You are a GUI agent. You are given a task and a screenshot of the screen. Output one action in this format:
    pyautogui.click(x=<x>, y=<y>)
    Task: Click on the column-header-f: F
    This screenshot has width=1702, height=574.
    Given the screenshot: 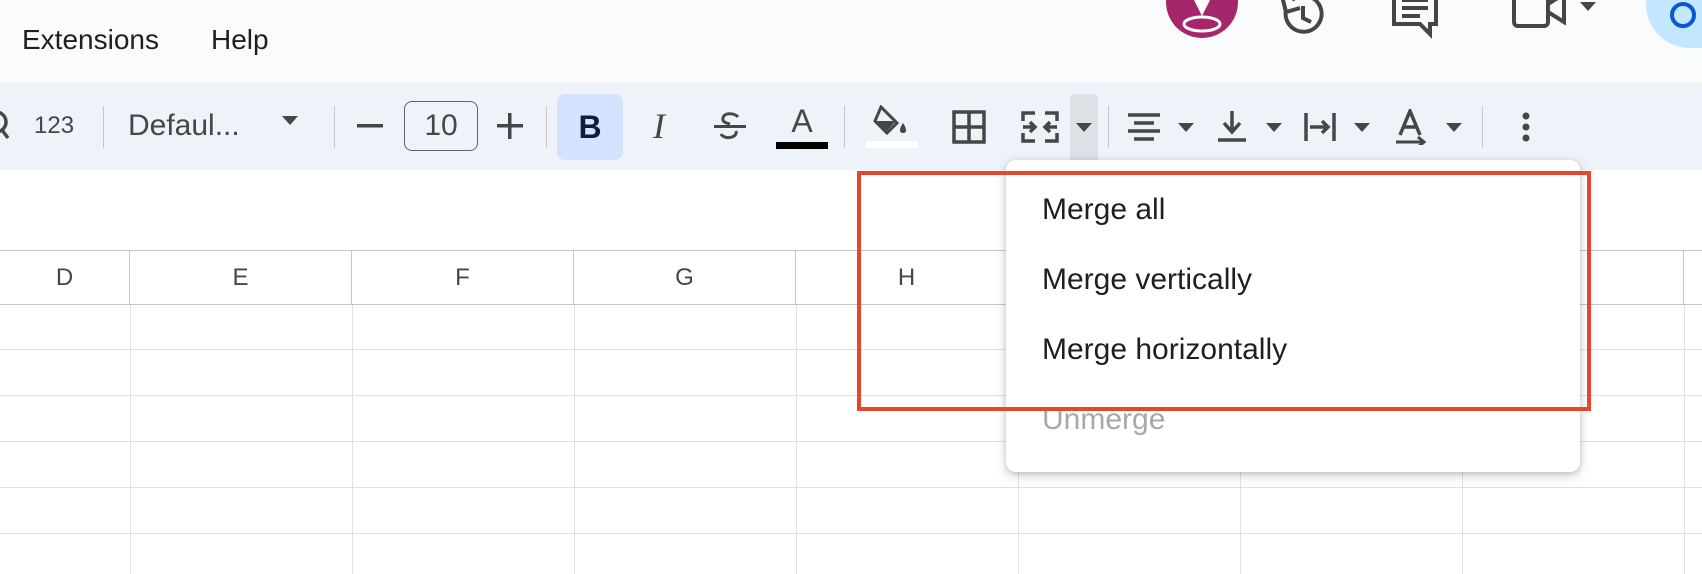 What is the action you would take?
    pyautogui.click(x=463, y=277)
    